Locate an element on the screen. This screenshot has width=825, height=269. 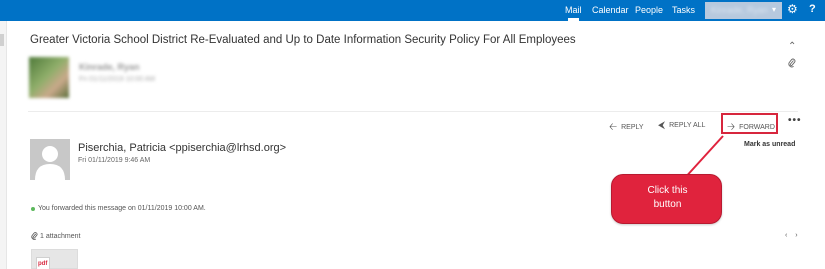
callout-line-2: button is located at coordinates (667, 204).